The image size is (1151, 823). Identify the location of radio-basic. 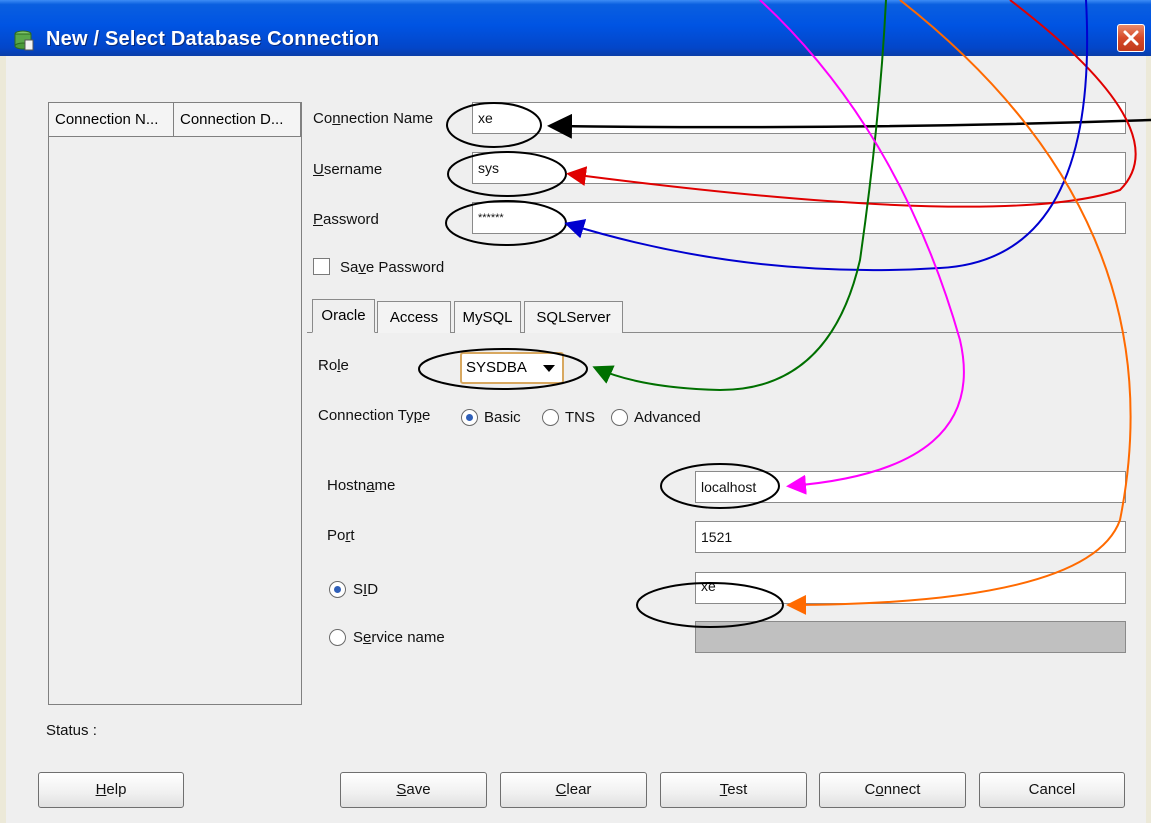
(469, 417).